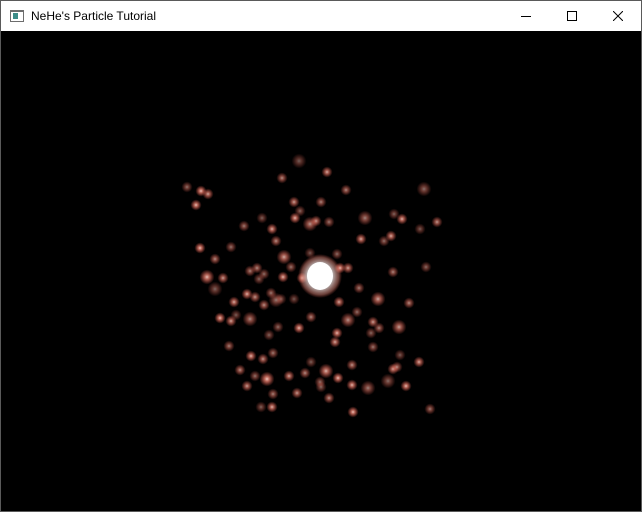 This screenshot has width=642, height=512. I want to click on window-title: NeHe's Particle Tutorial, so click(94, 16).